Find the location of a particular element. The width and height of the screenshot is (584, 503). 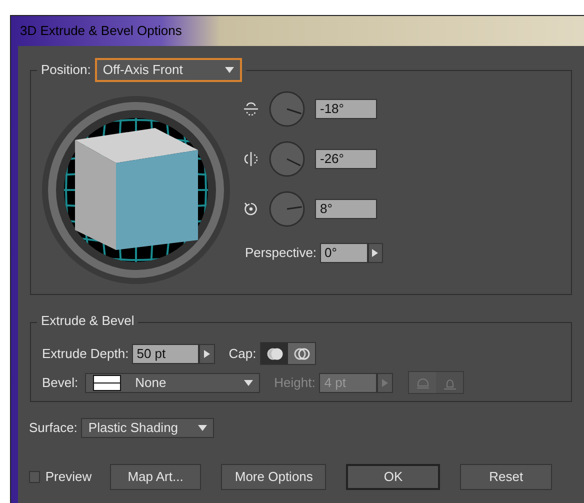

dialog-button: Reset is located at coordinates (506, 477).